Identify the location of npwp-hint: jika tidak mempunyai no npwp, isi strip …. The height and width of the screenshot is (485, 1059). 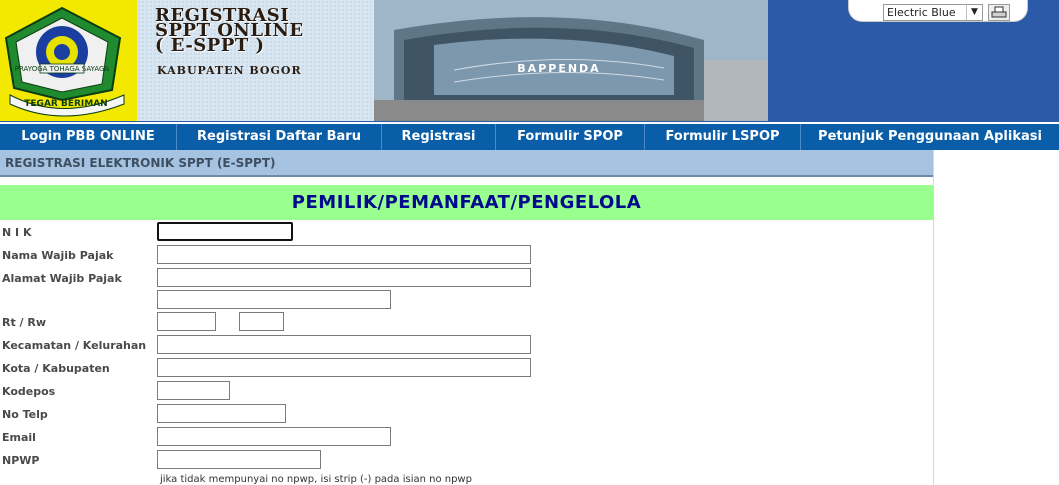
(316, 479).